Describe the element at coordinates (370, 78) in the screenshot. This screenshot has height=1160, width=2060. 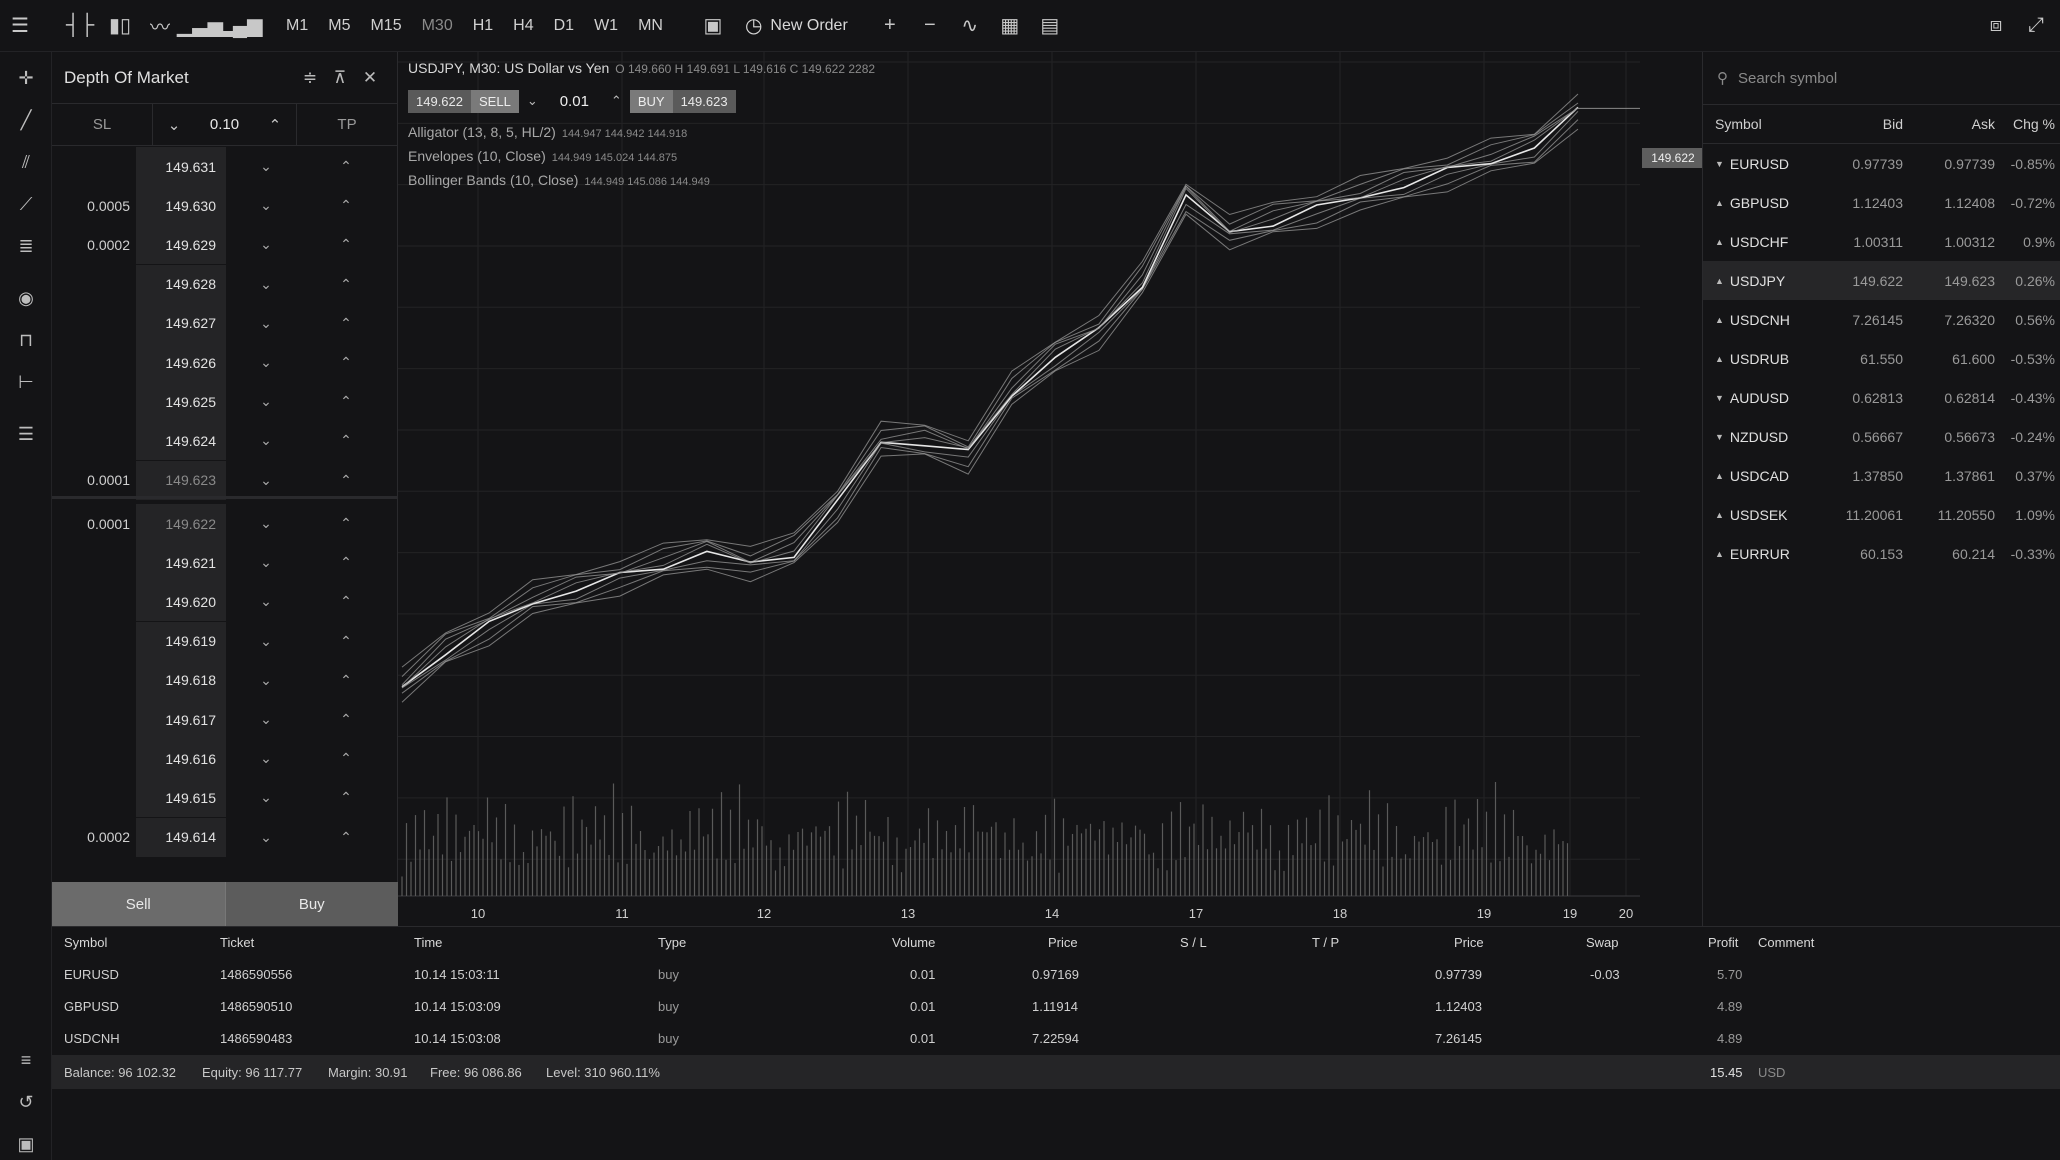
I see `close-icon: ✕` at that location.